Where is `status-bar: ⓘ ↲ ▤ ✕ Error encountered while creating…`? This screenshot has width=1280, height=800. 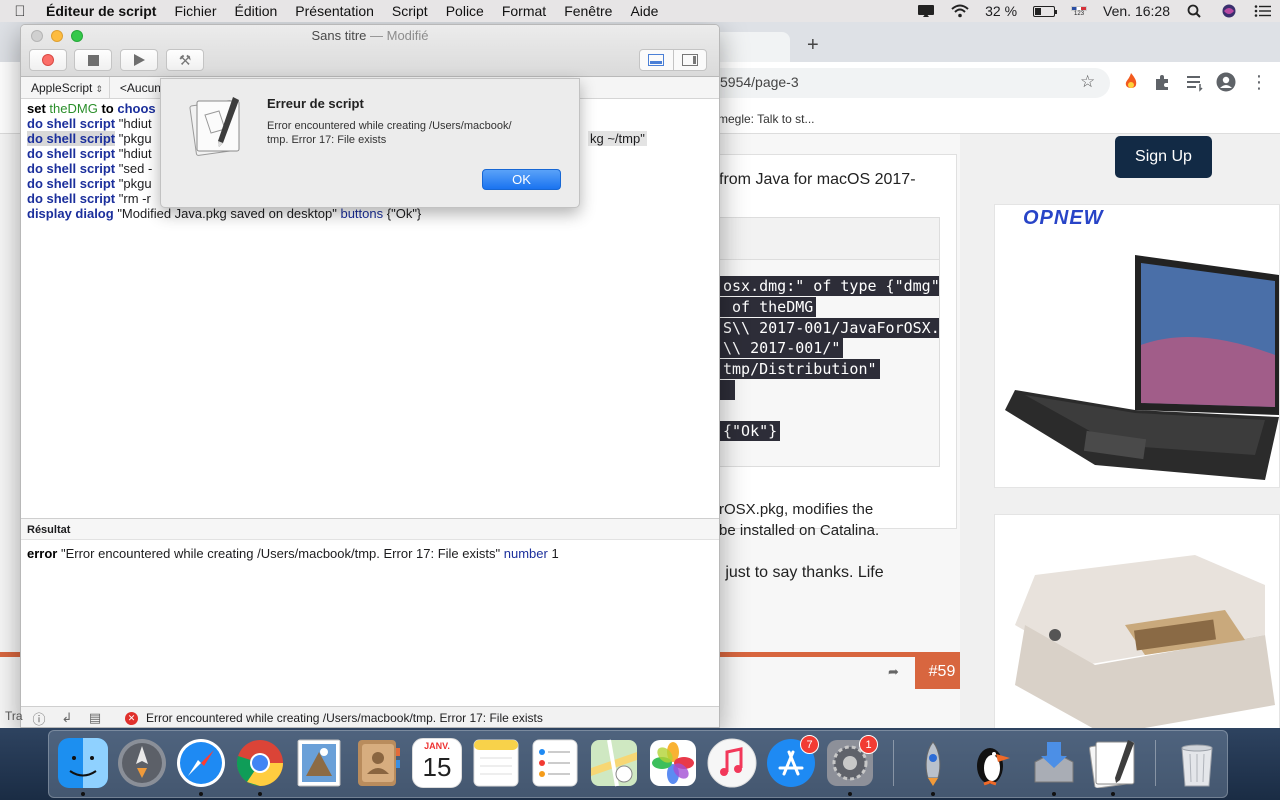
status-bar: ⓘ ↲ ▤ ✕ Error encountered while creating… is located at coordinates (370, 717).